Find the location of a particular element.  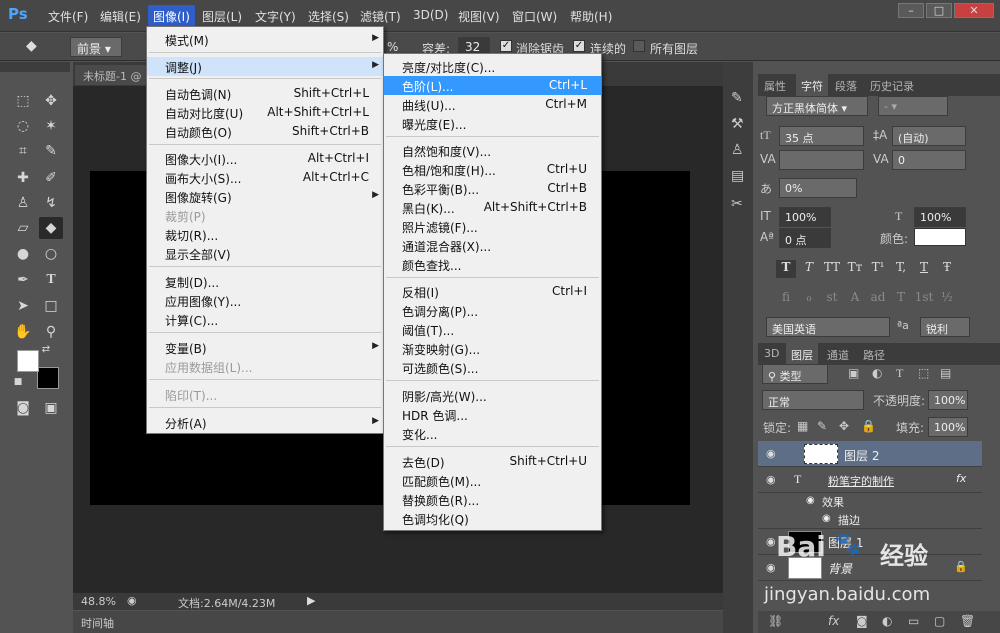

all-caps-button: TT is located at coordinates (832, 269).